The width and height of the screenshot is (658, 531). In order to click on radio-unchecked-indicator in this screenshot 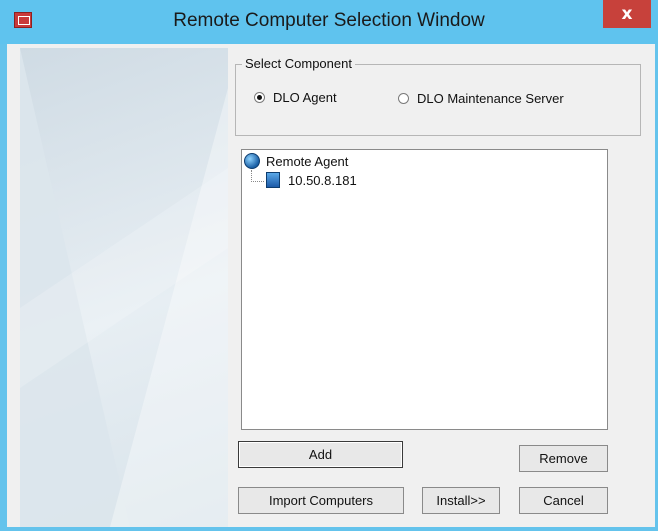, I will do `click(403, 98)`.